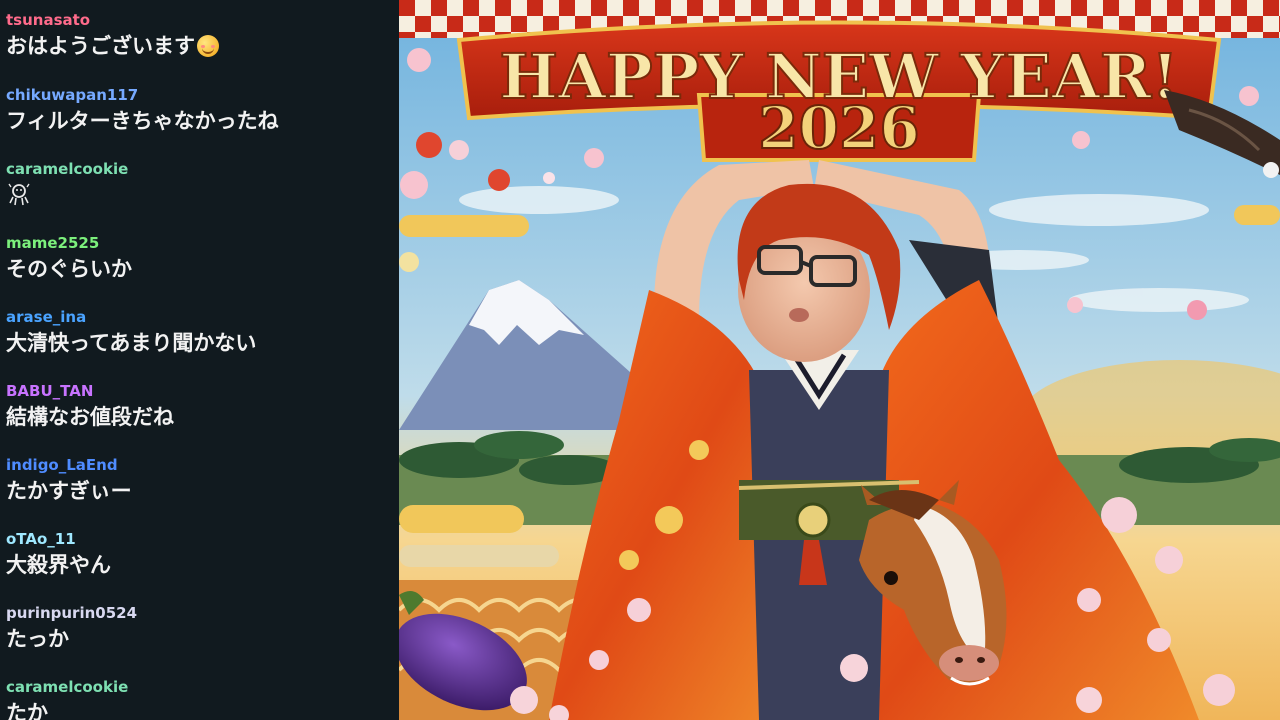 This screenshot has height=720, width=1280. I want to click on chat-message: mame2525 そのぐらいか, so click(200, 258).